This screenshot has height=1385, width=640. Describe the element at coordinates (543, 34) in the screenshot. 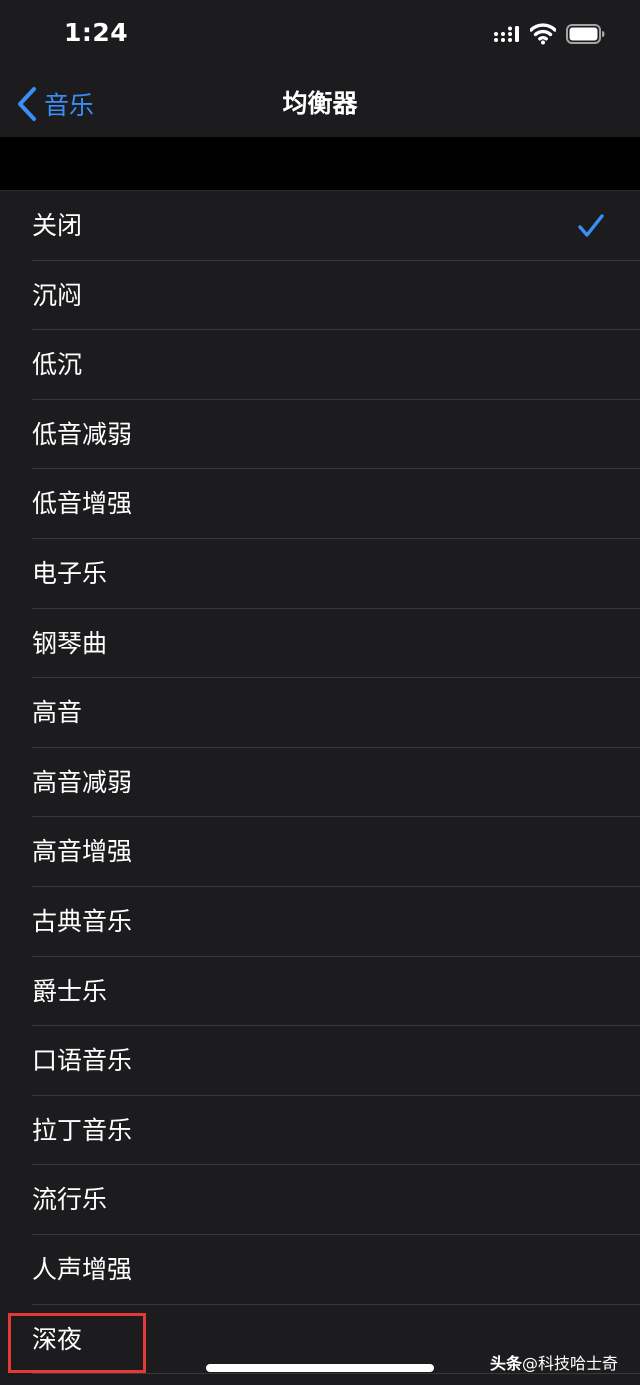

I see `wifi-icon` at that location.